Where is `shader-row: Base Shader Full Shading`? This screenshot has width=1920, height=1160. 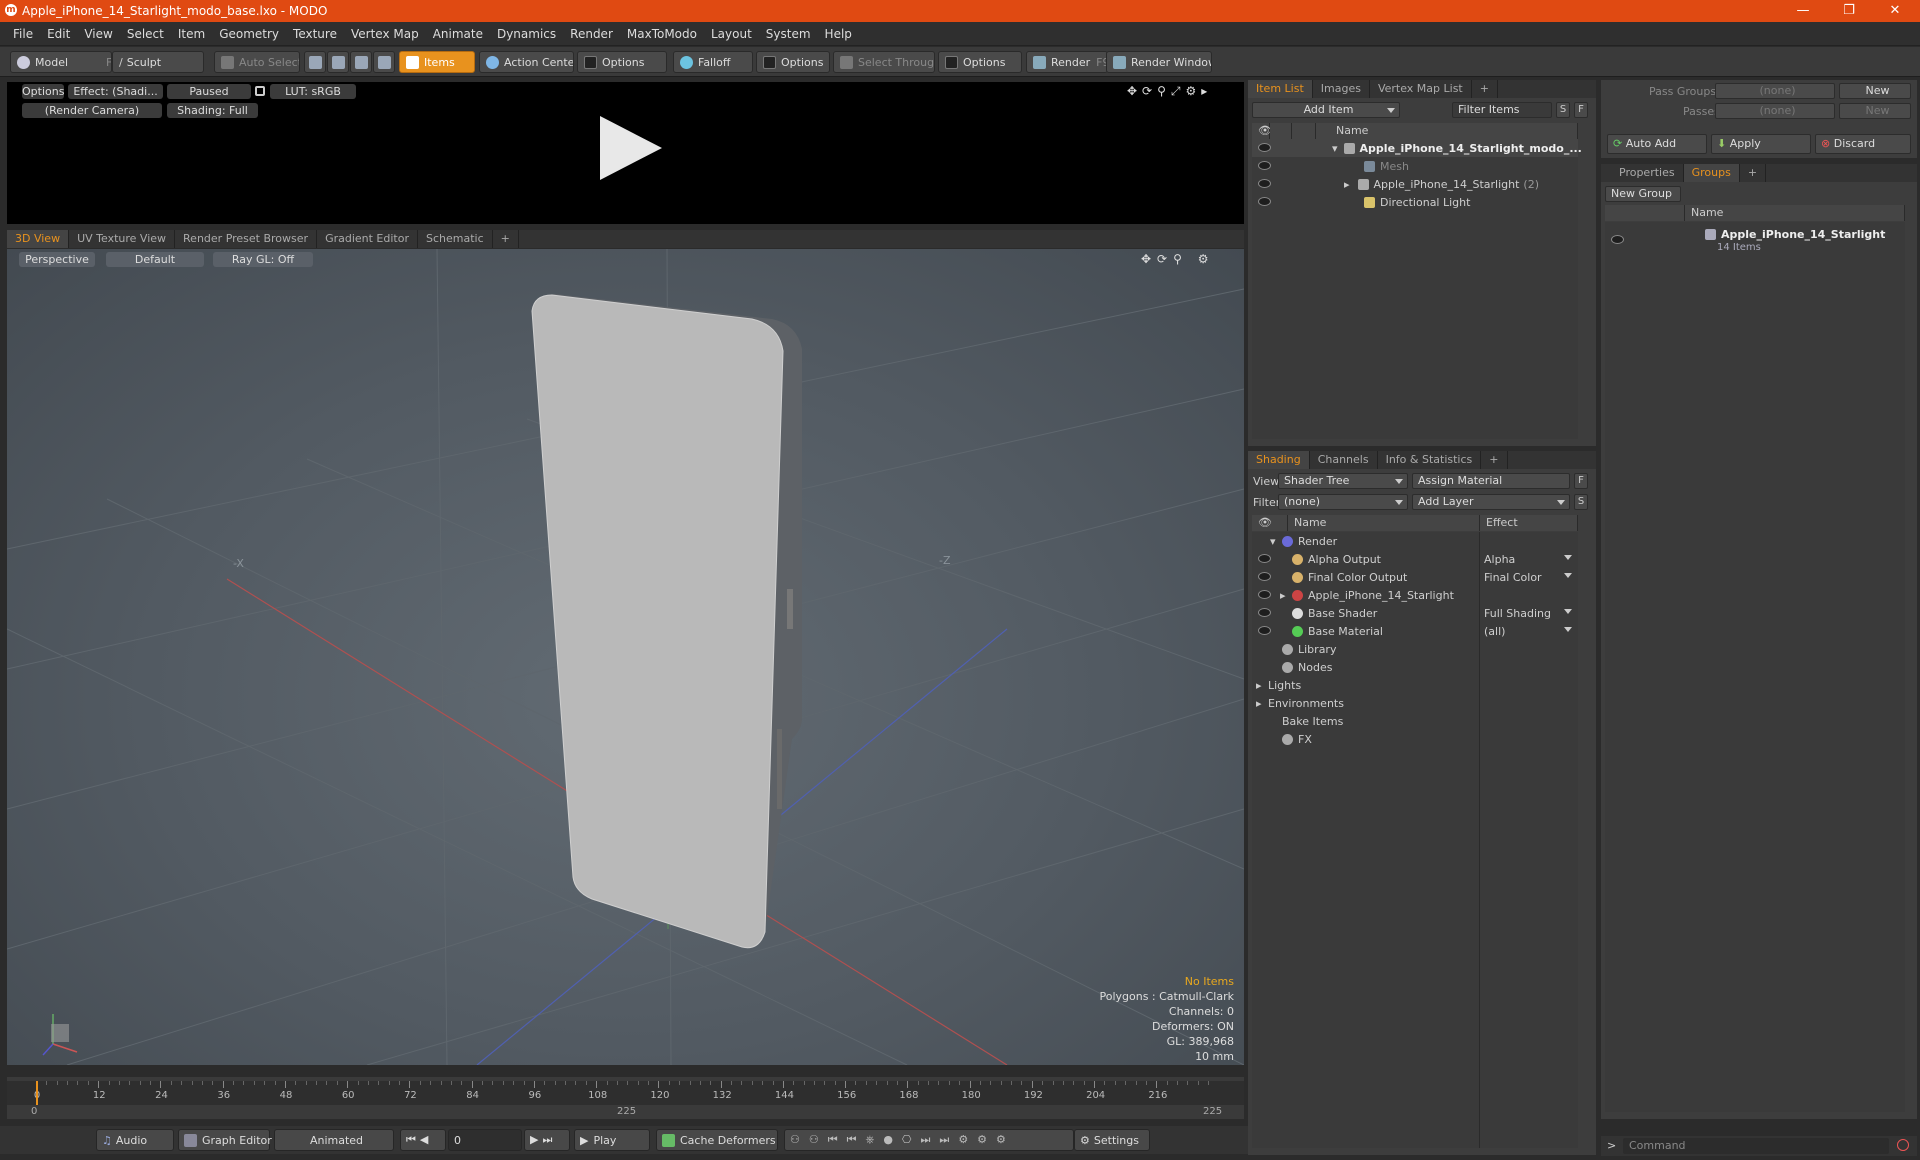 shader-row: Base Shader Full Shading is located at coordinates (1415, 613).